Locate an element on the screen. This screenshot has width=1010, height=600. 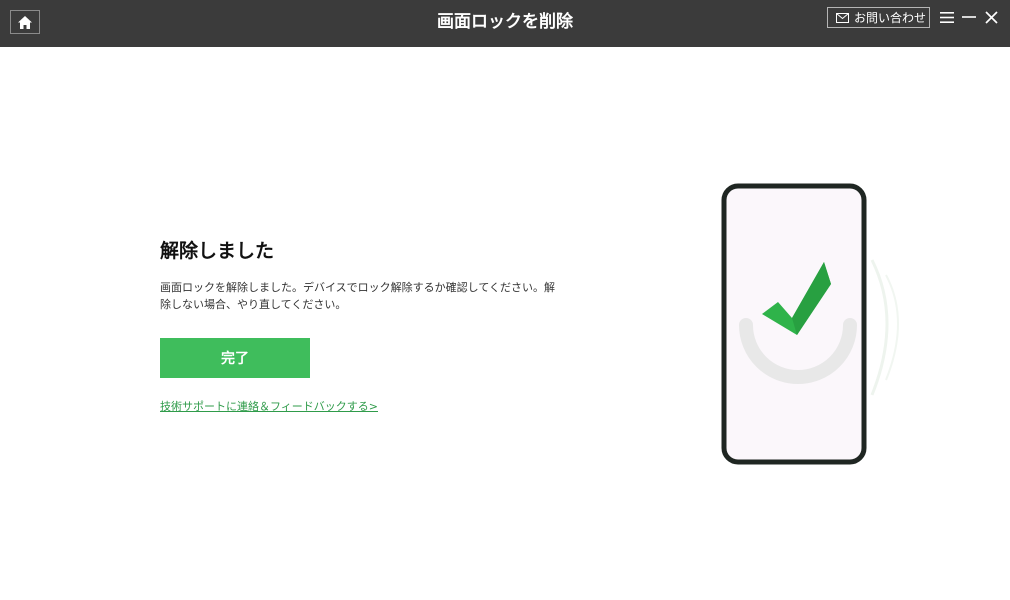
contact-label: お問い合わせ is located at coordinates (890, 18).